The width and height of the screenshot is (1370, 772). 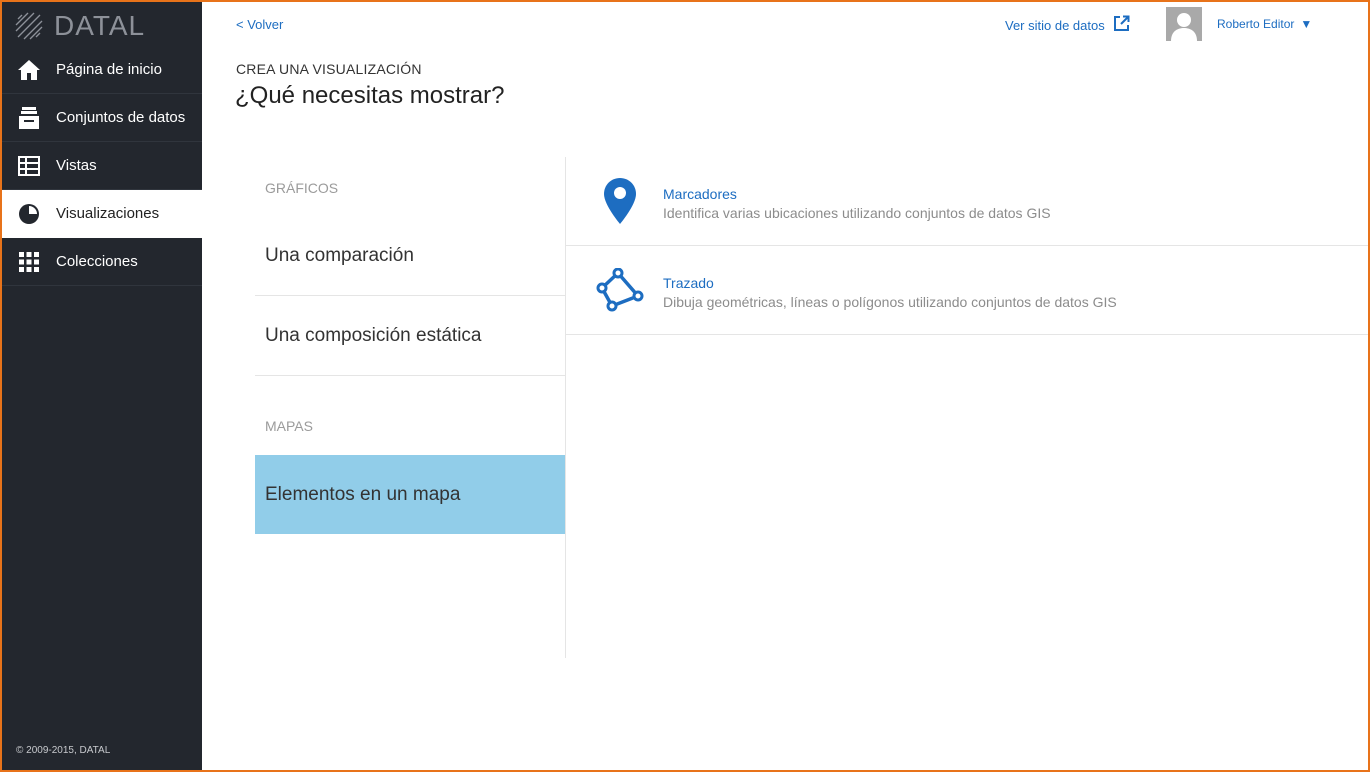 I want to click on view-data-site-label: Ver sitio de datos, so click(x=1055, y=25).